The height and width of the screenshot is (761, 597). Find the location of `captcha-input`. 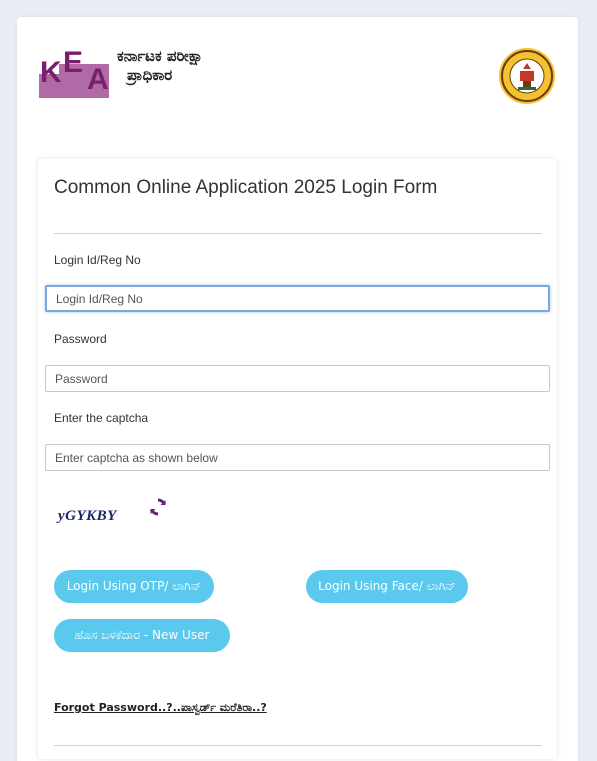

captcha-input is located at coordinates (297, 457).